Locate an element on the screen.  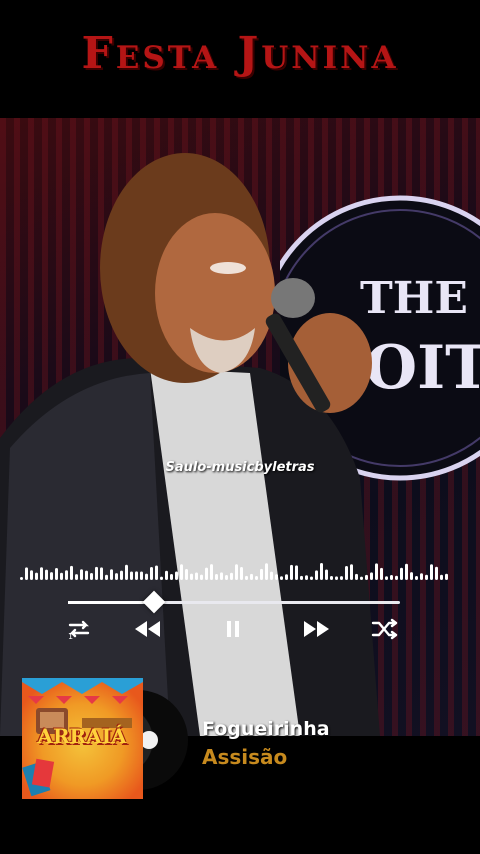
play-pause-button is located at coordinates (233, 629).